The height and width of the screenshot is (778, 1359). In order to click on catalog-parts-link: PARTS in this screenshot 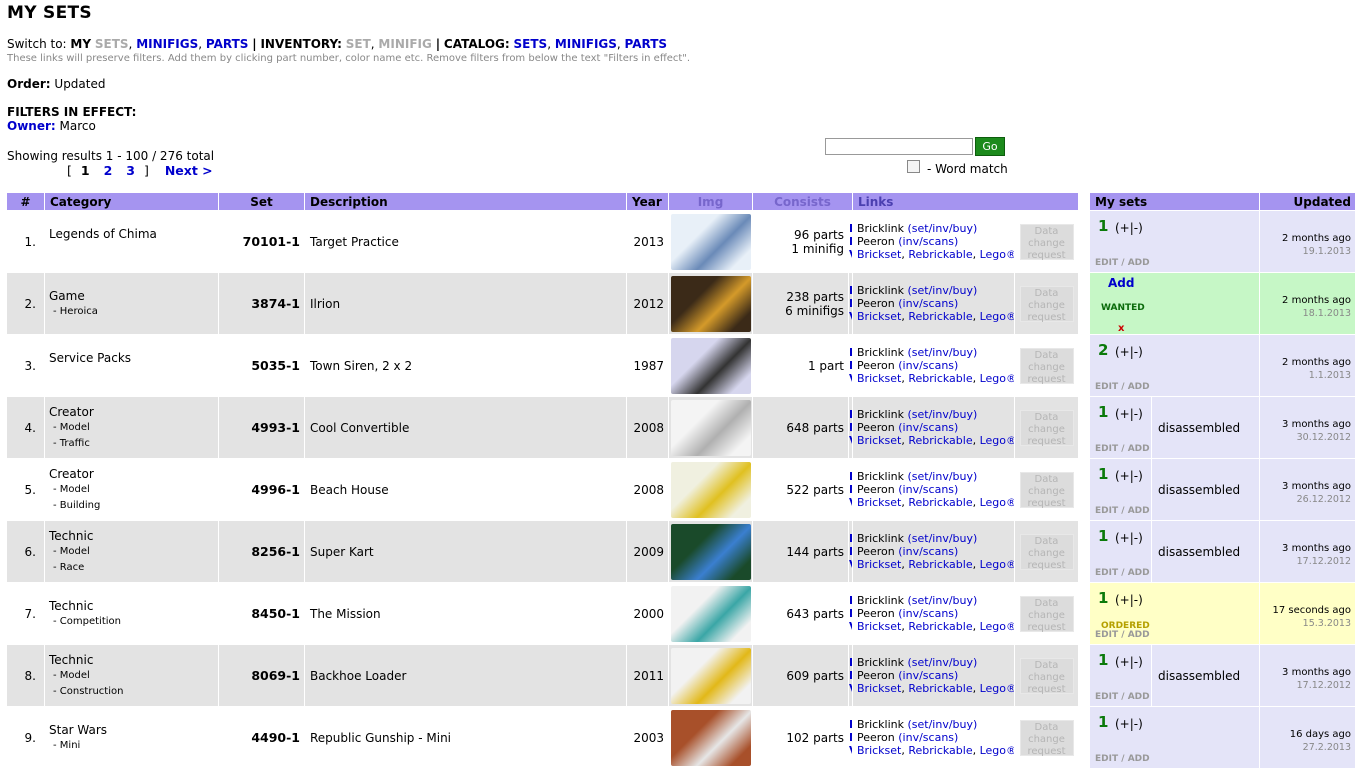, I will do `click(646, 44)`.